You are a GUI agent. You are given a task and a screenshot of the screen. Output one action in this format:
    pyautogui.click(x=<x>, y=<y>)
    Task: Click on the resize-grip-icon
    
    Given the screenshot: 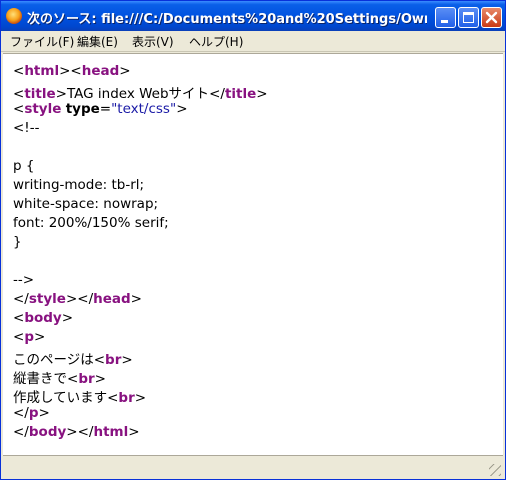 What is the action you would take?
    pyautogui.click(x=495, y=470)
    